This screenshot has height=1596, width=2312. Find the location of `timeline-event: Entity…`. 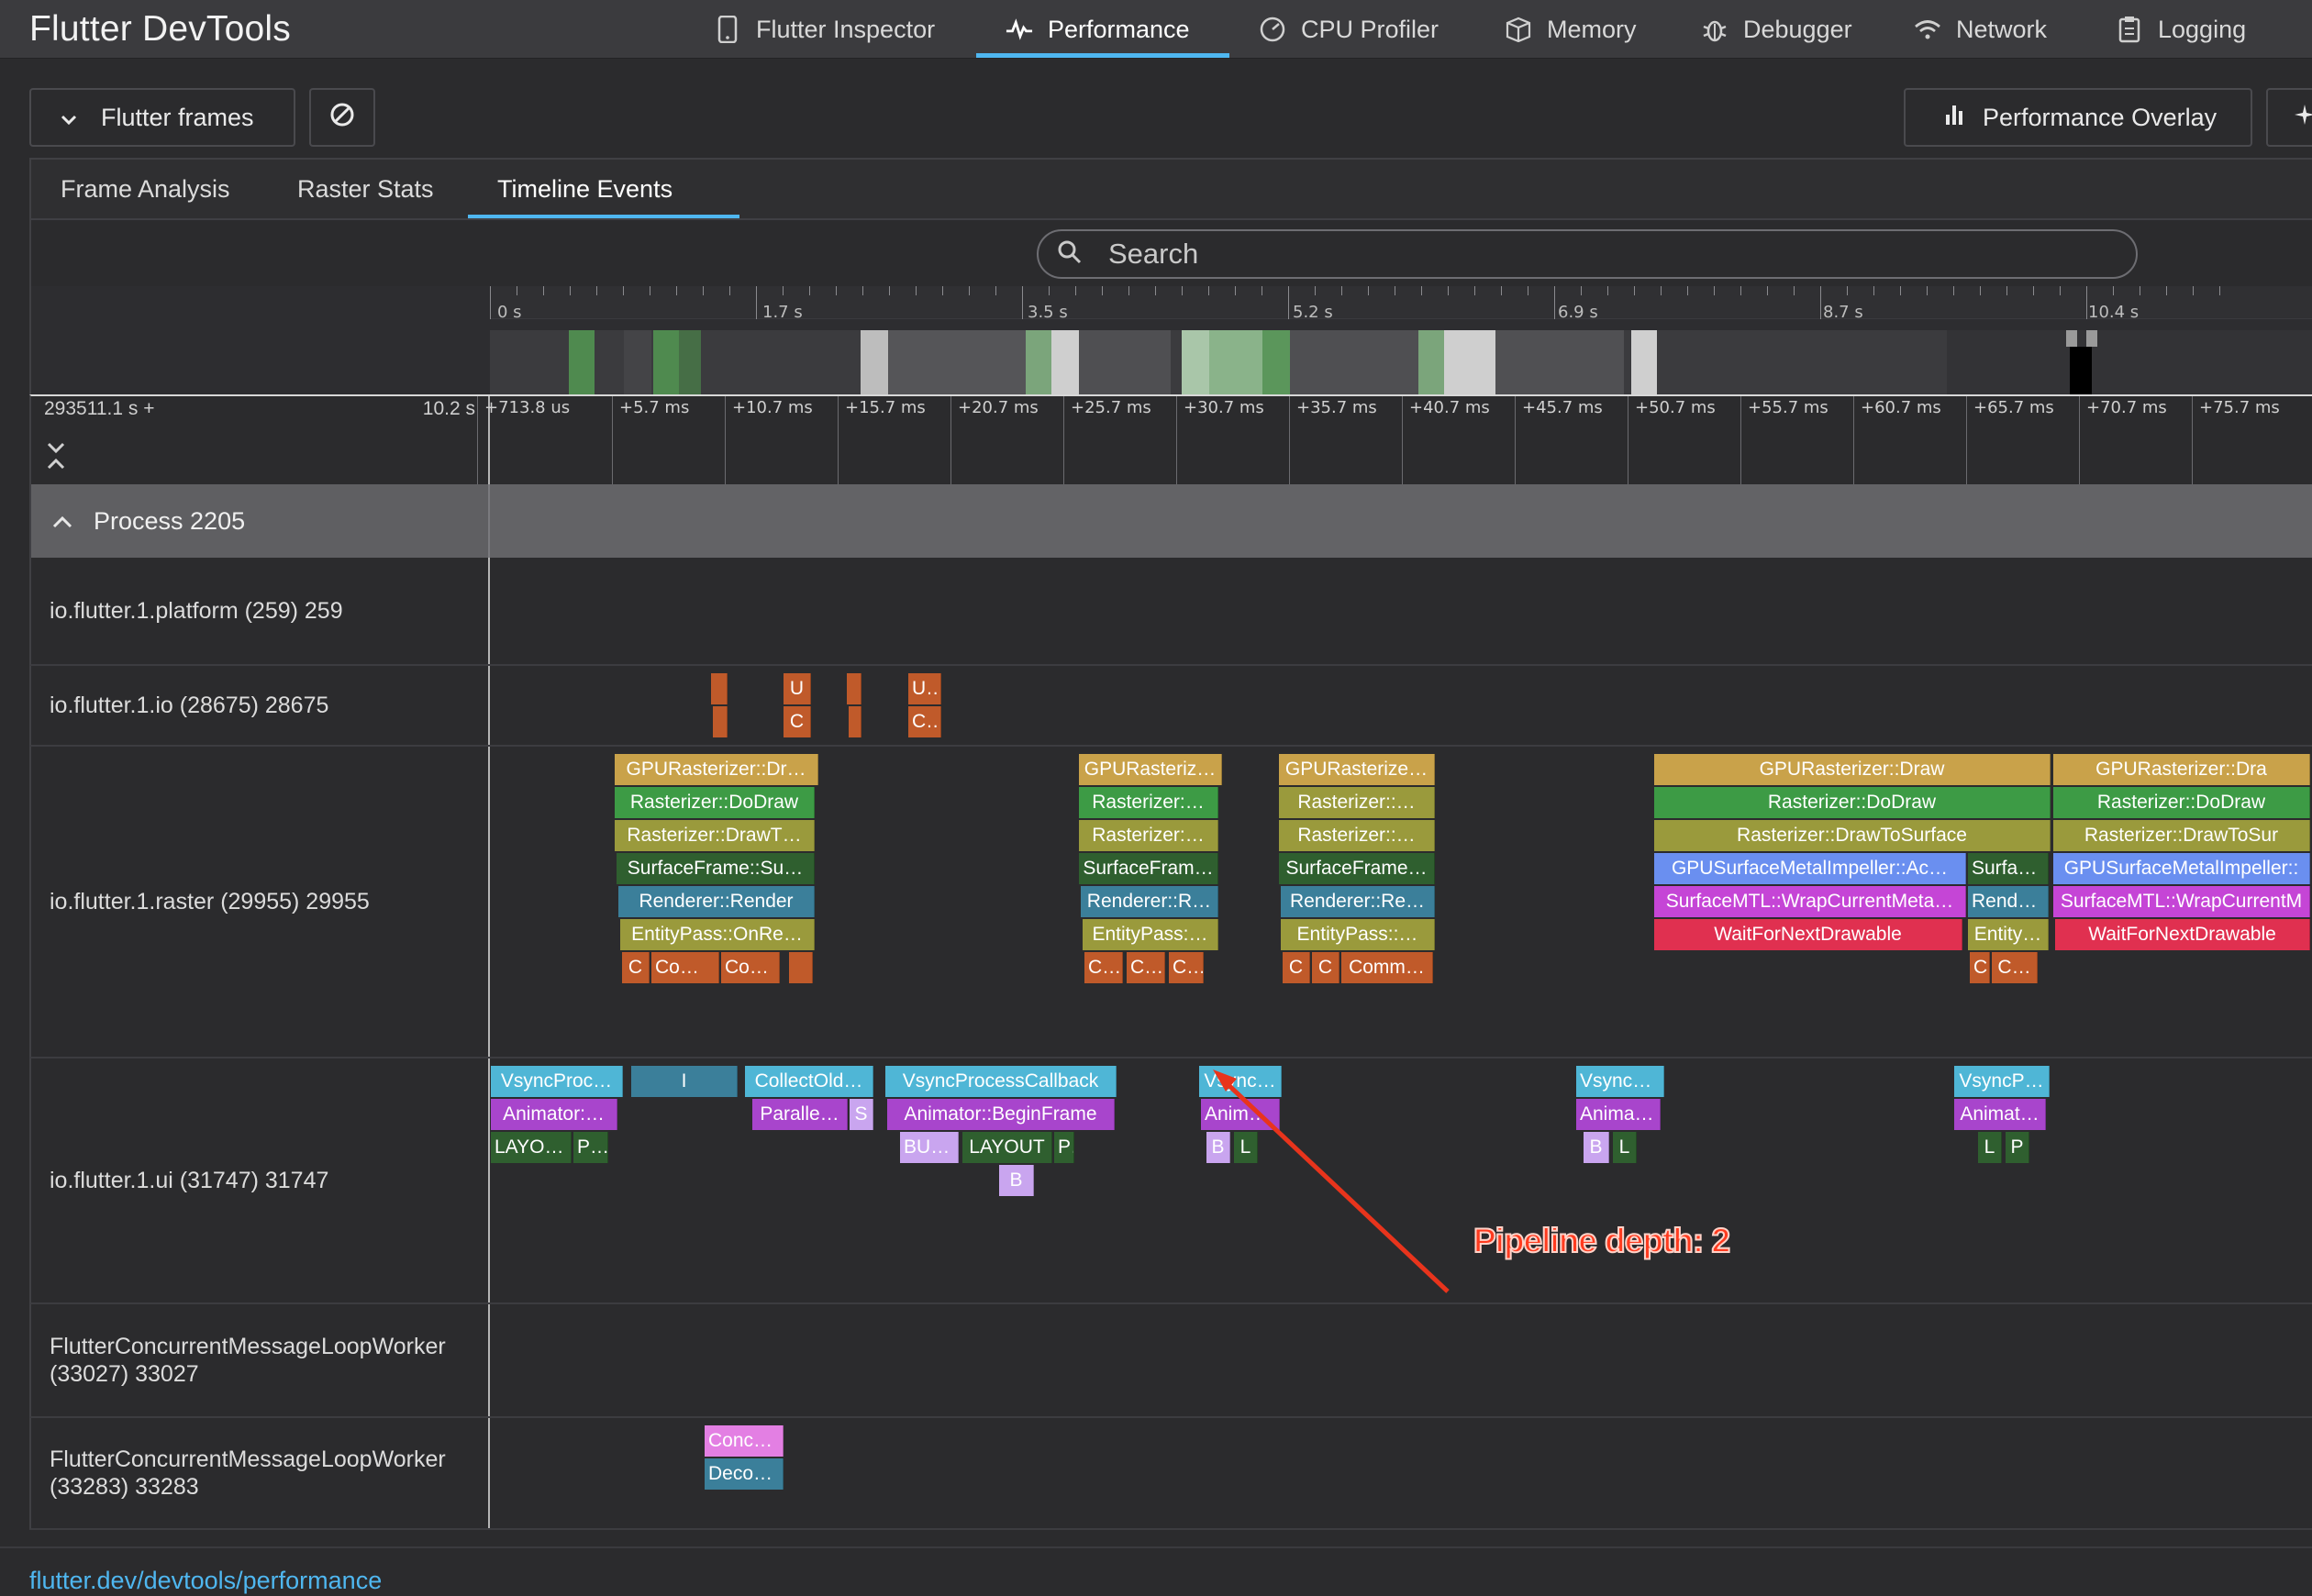

timeline-event: Entity… is located at coordinates (2008, 934).